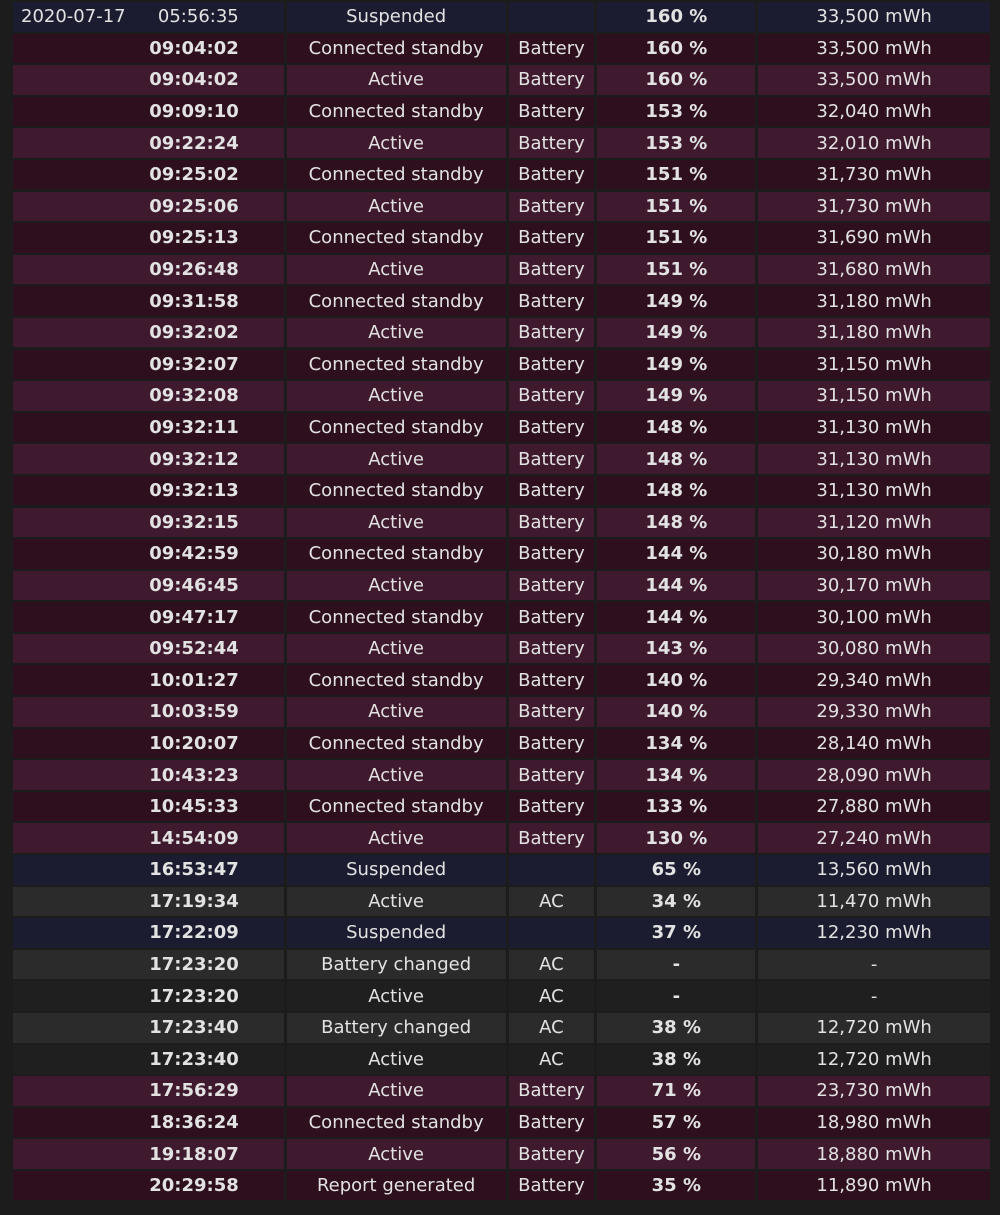 The width and height of the screenshot is (1000, 1215). I want to click on start-time-cell: 17:22:09, so click(148, 933).